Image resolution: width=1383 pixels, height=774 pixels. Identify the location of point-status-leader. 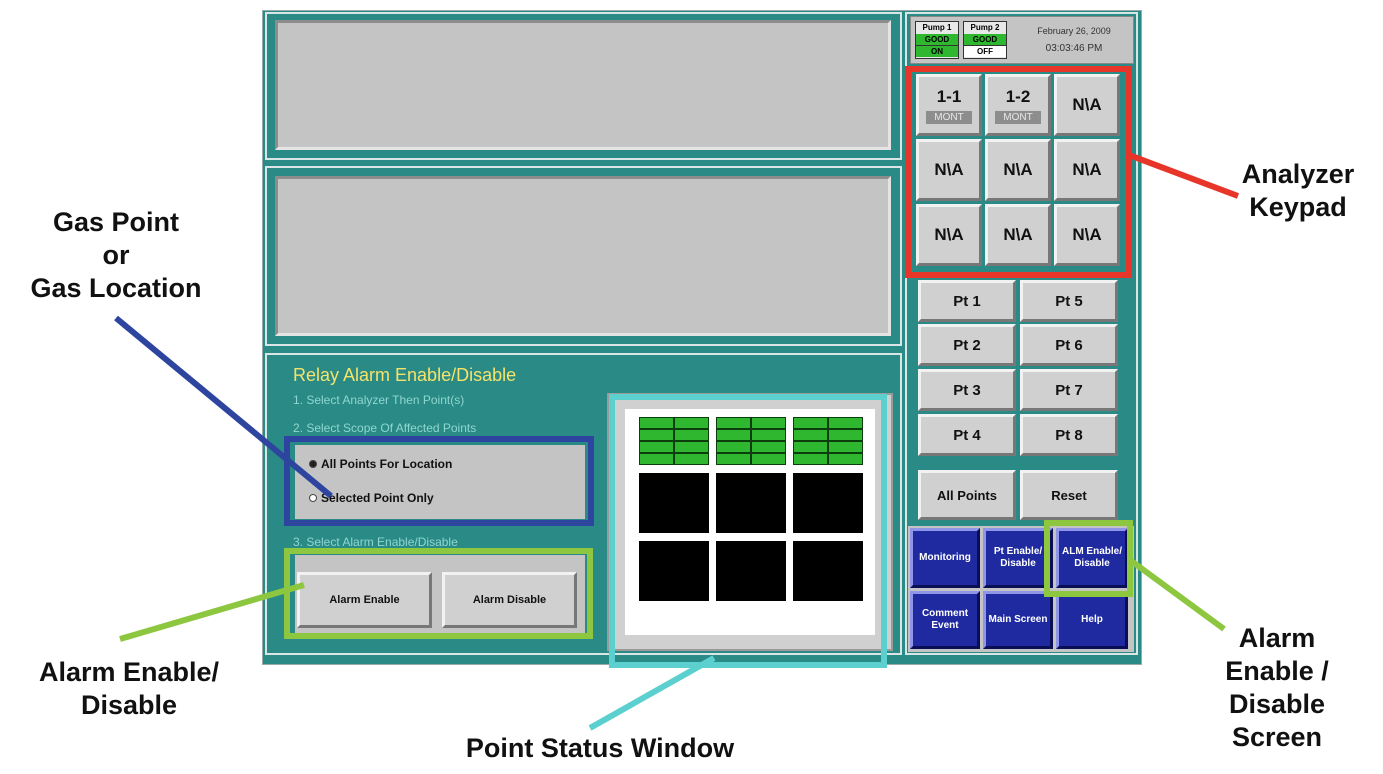
(652, 693).